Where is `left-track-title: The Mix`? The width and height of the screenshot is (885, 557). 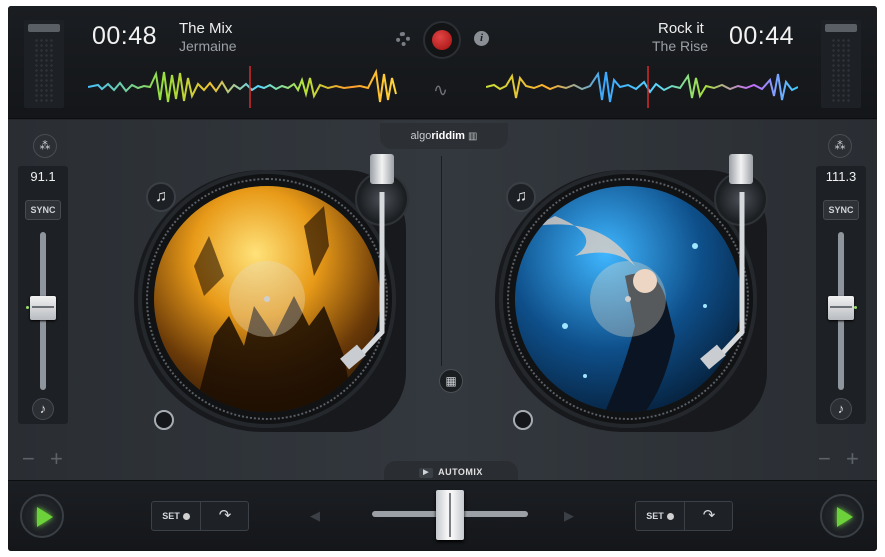
left-track-title: The Mix is located at coordinates (206, 28).